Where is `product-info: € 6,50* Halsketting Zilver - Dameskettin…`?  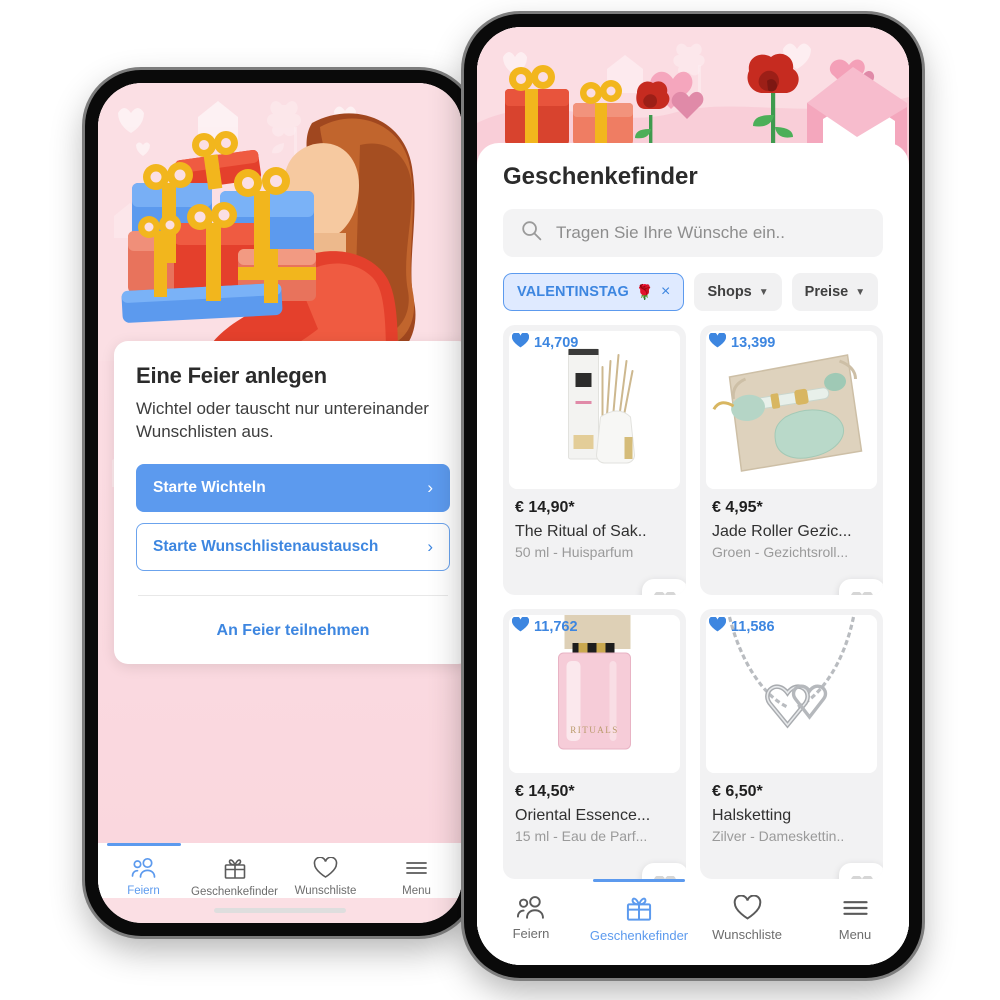 product-info: € 6,50* Halsketting Zilver - Dameskettin… is located at coordinates (791, 814).